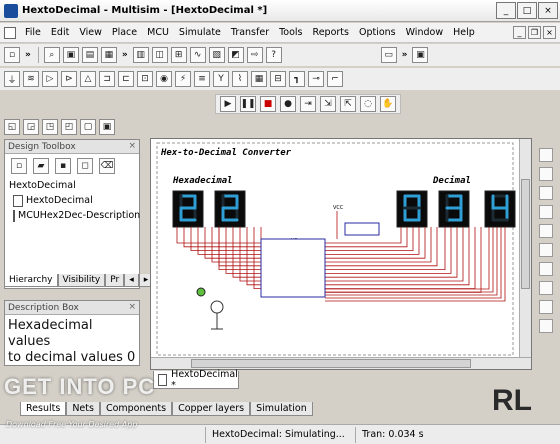 This screenshot has width=560, height=444. What do you see at coordinates (108, 55) in the screenshot?
I see `full-screen-icon: ▦` at bounding box center [108, 55].